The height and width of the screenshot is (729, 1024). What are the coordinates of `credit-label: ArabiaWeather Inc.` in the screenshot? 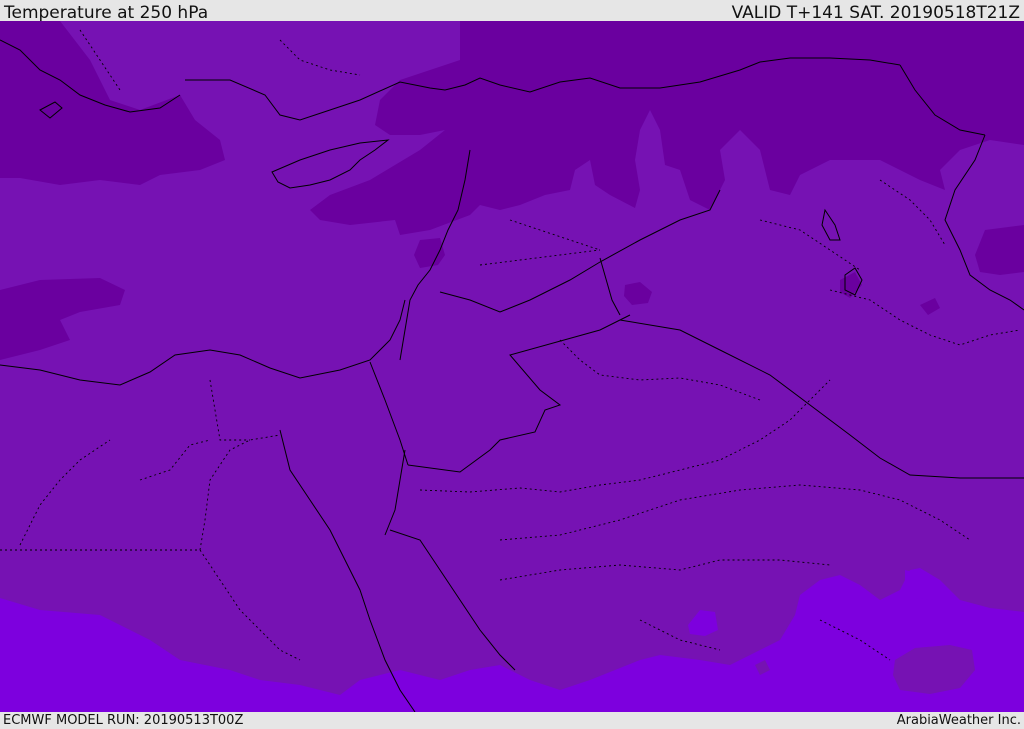 It's located at (958, 720).